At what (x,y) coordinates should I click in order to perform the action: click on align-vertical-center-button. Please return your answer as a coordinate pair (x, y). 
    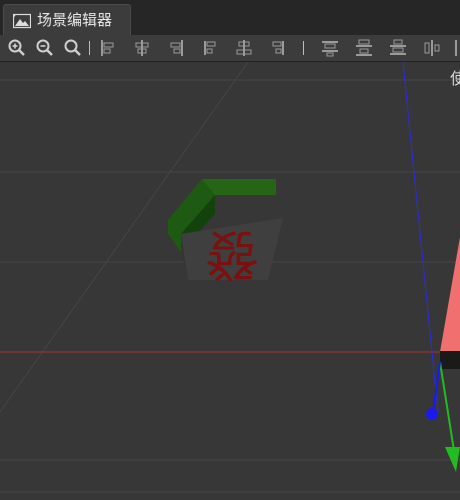
    Looking at the image, I should click on (244, 48).